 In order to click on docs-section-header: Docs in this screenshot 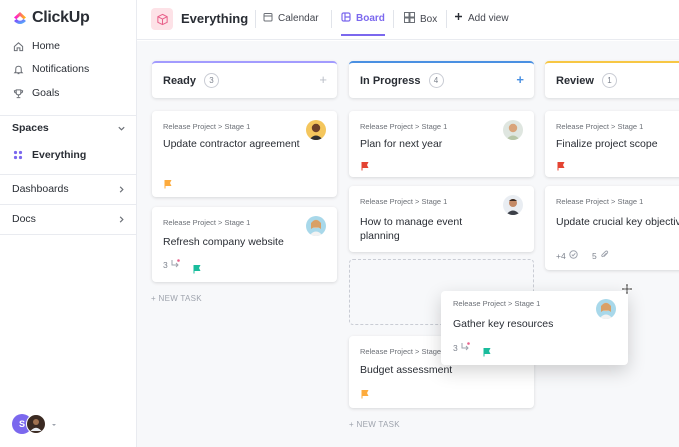, I will do `click(69, 219)`.